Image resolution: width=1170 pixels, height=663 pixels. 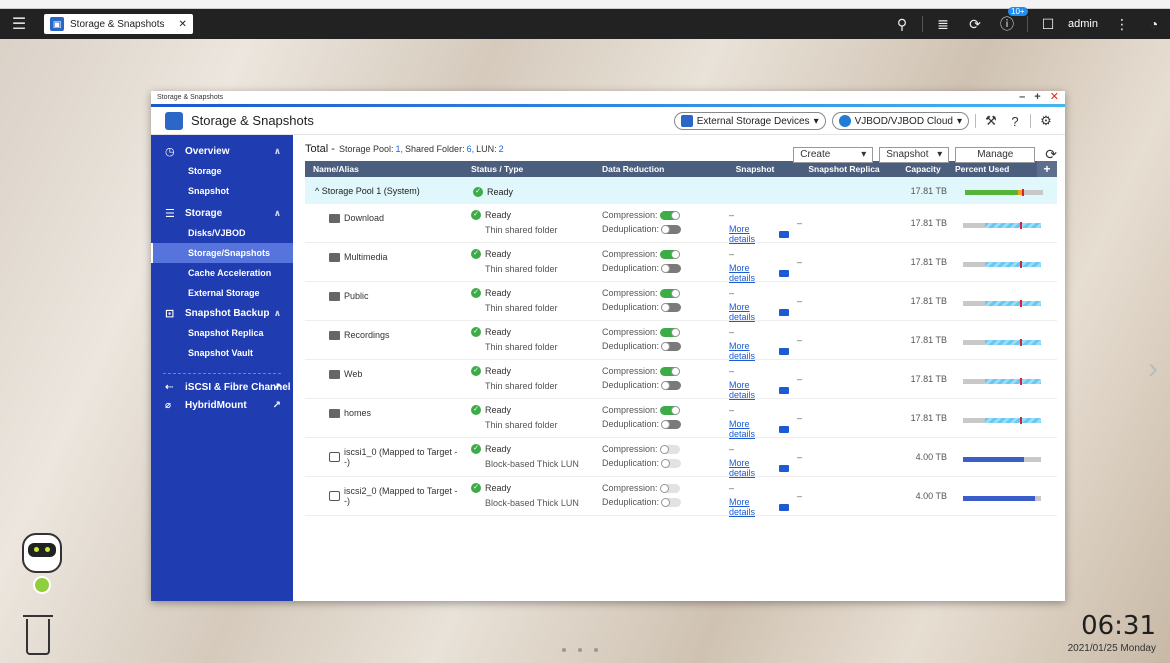 I want to click on sidebar-item-storage-overview: Storage, so click(x=222, y=171).